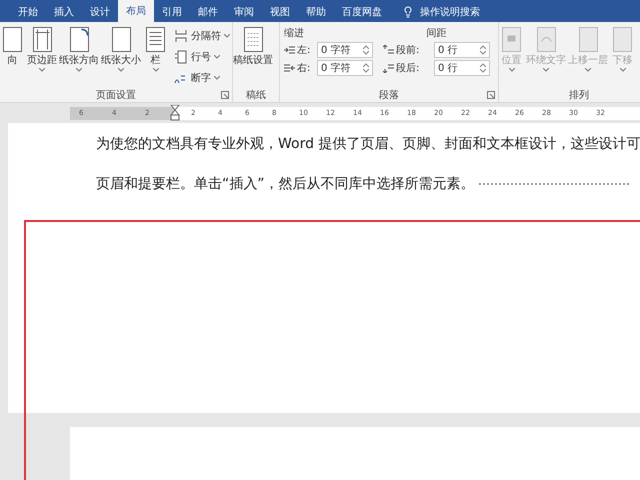 The image size is (640, 480). I want to click on field-label: 段前:, so click(407, 50).